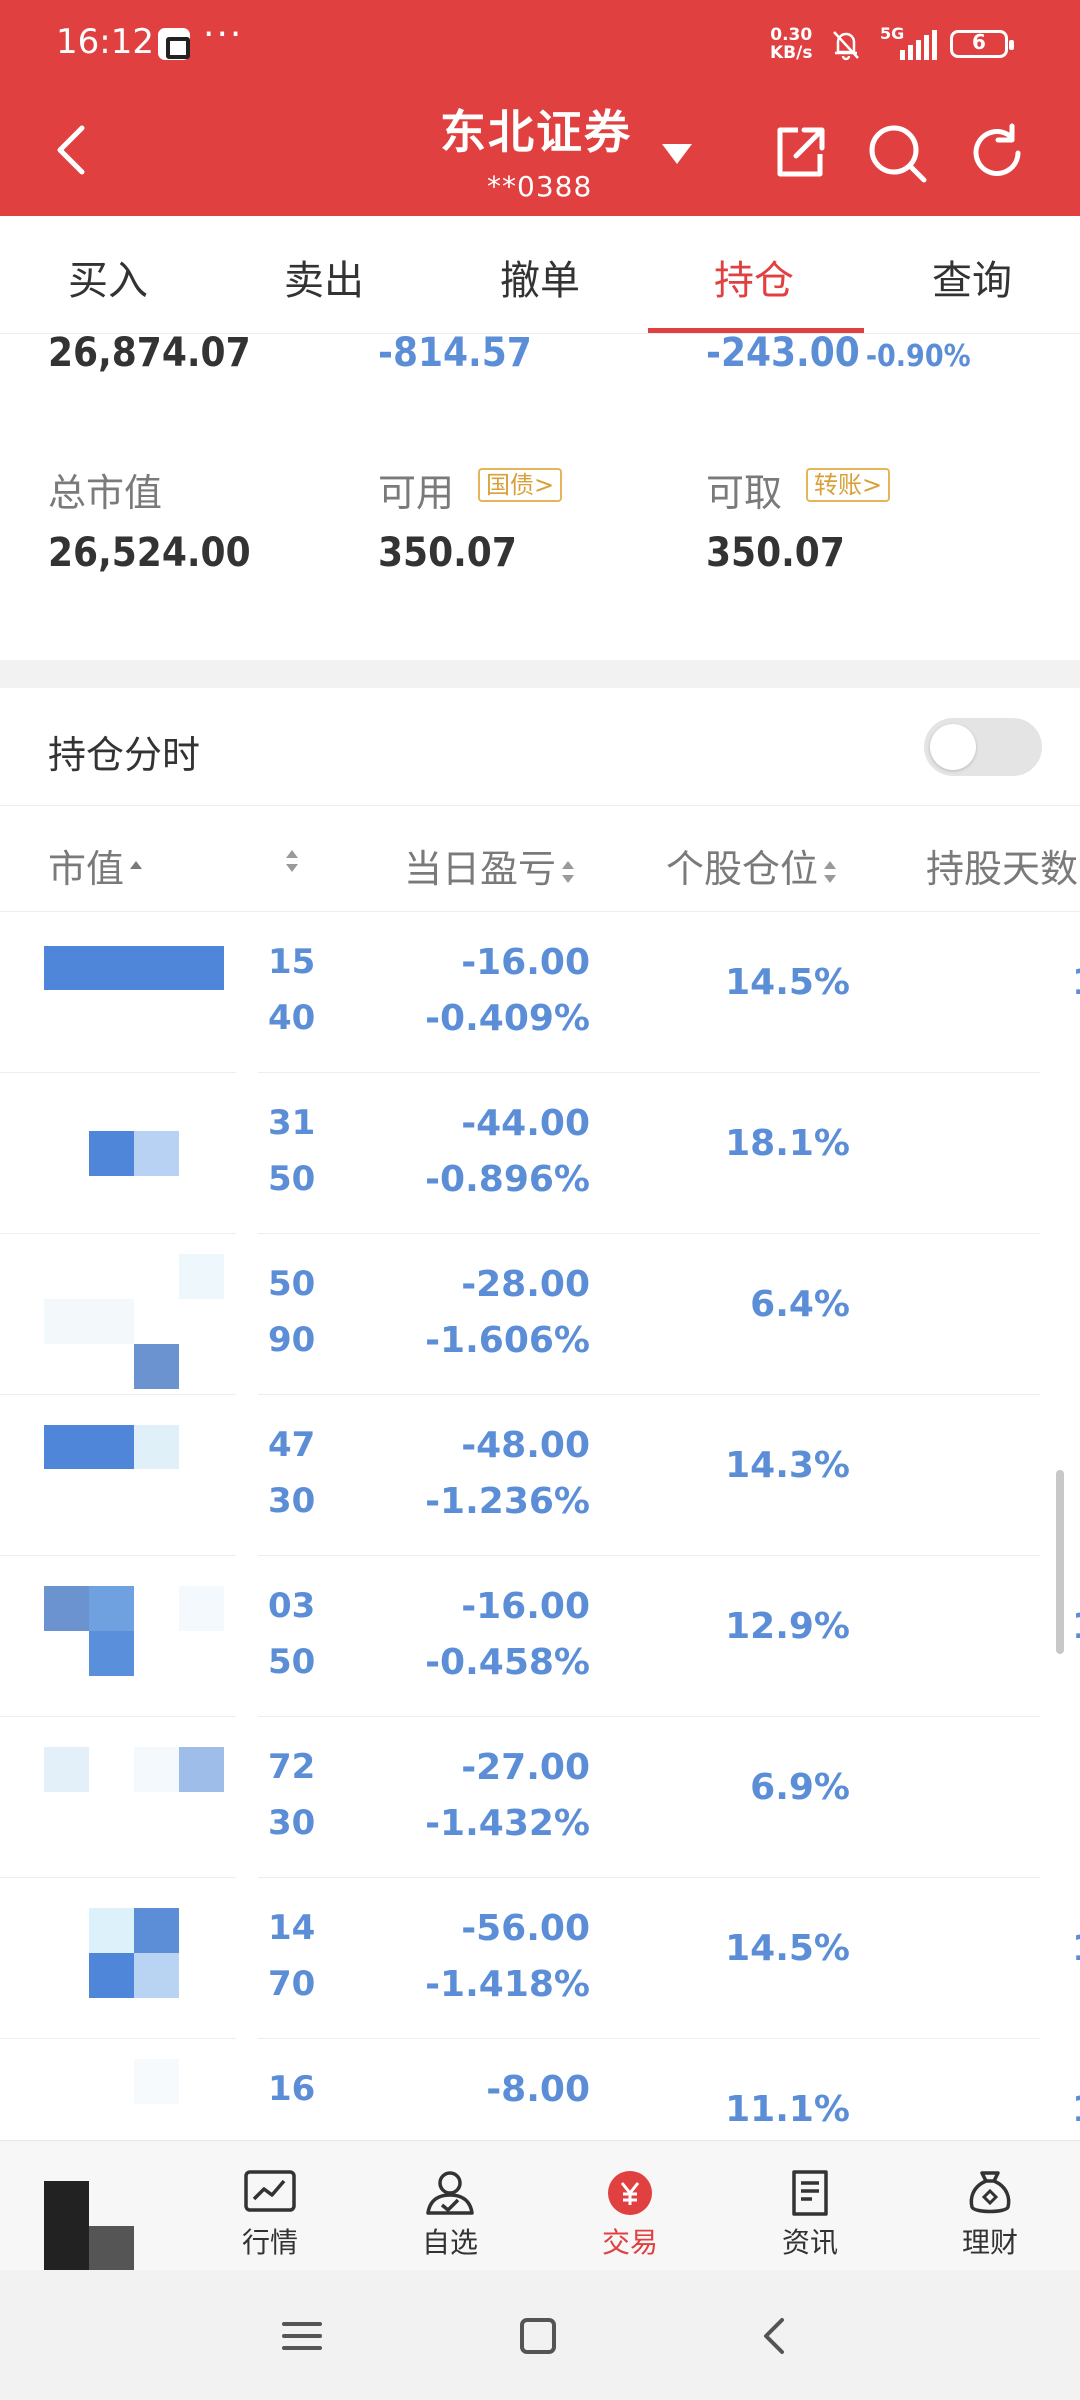  Describe the element at coordinates (520, 1314) in the screenshot. I see `table-row: 50 90 -28.00 -1.606% 6.4%` at that location.